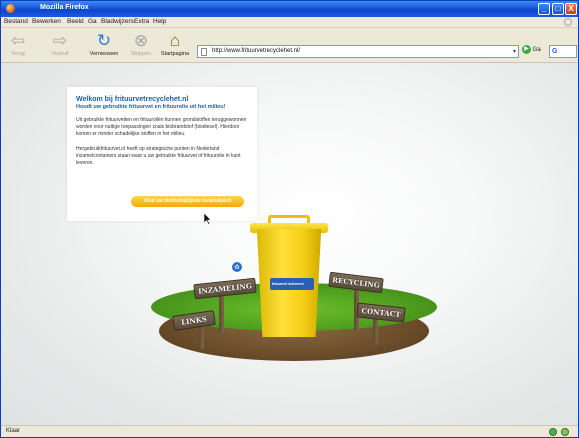 This screenshot has height=438, width=579. What do you see at coordinates (553, 432) in the screenshot?
I see `status-ok-icon` at bounding box center [553, 432].